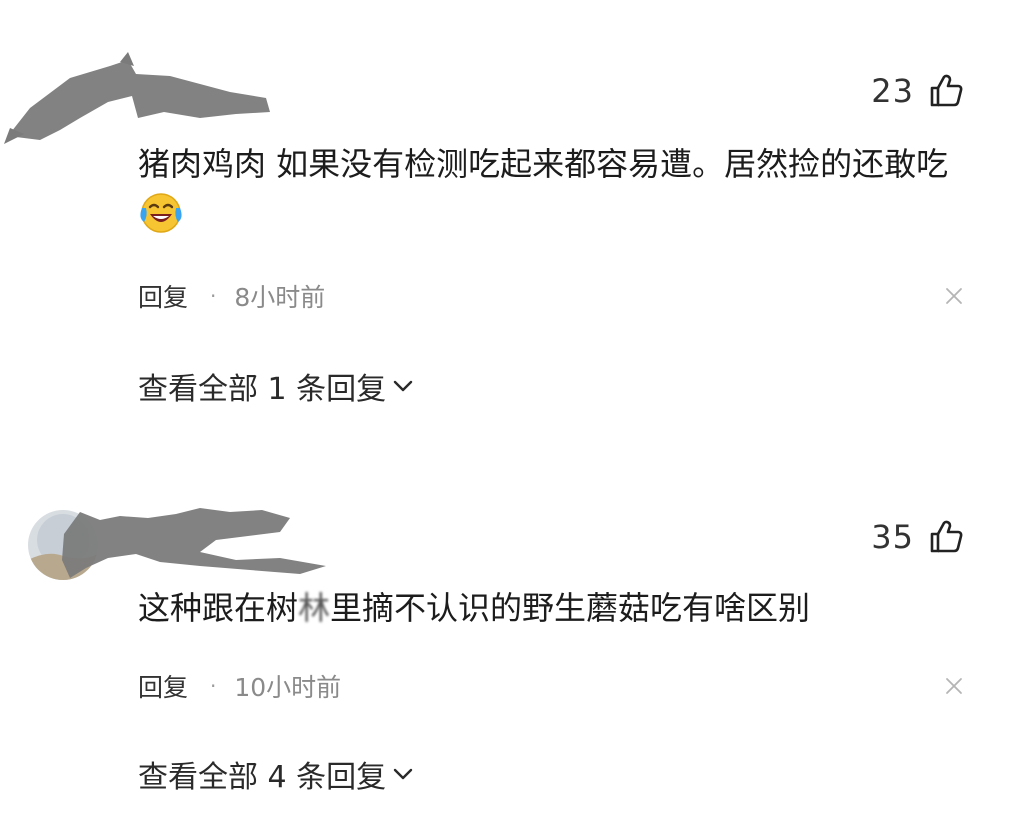  What do you see at coordinates (163, 686) in the screenshot?
I see `reply-button: 回复` at bounding box center [163, 686].